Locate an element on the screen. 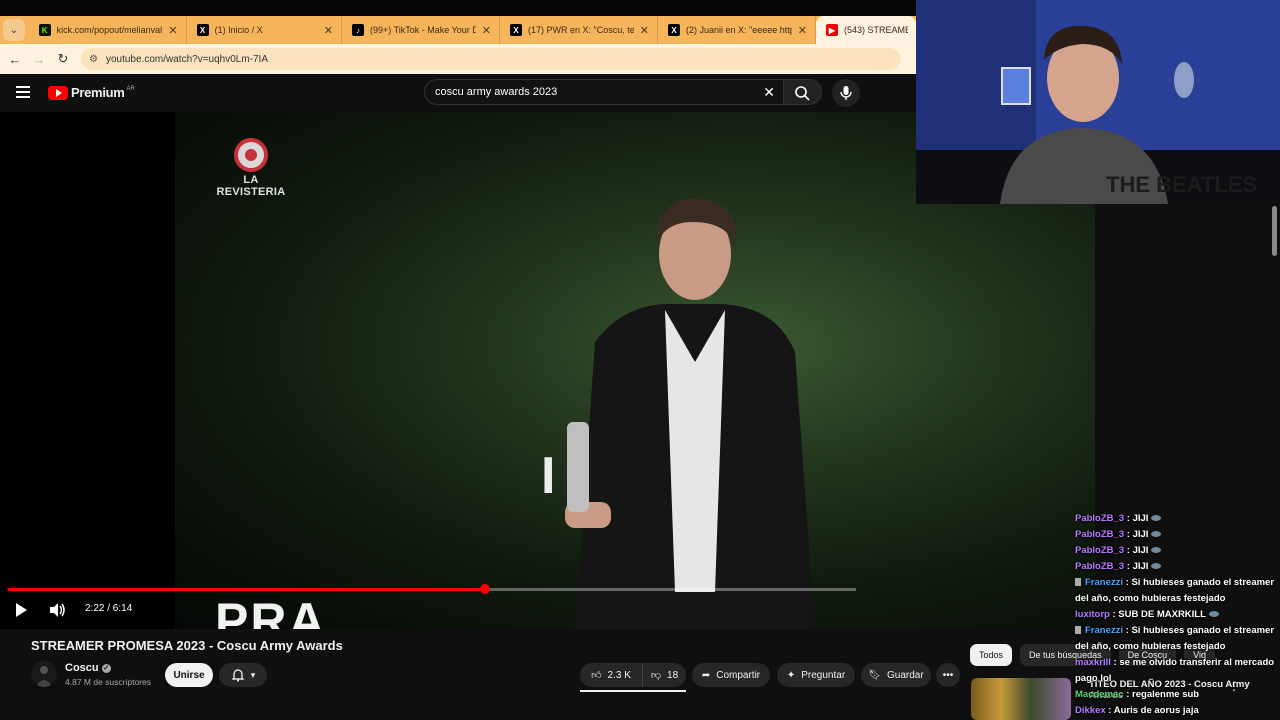 This screenshot has height=720, width=1280. tab-x-pwr: X (17) PWR en X: "Coscu, te met ✕ is located at coordinates (579, 30).